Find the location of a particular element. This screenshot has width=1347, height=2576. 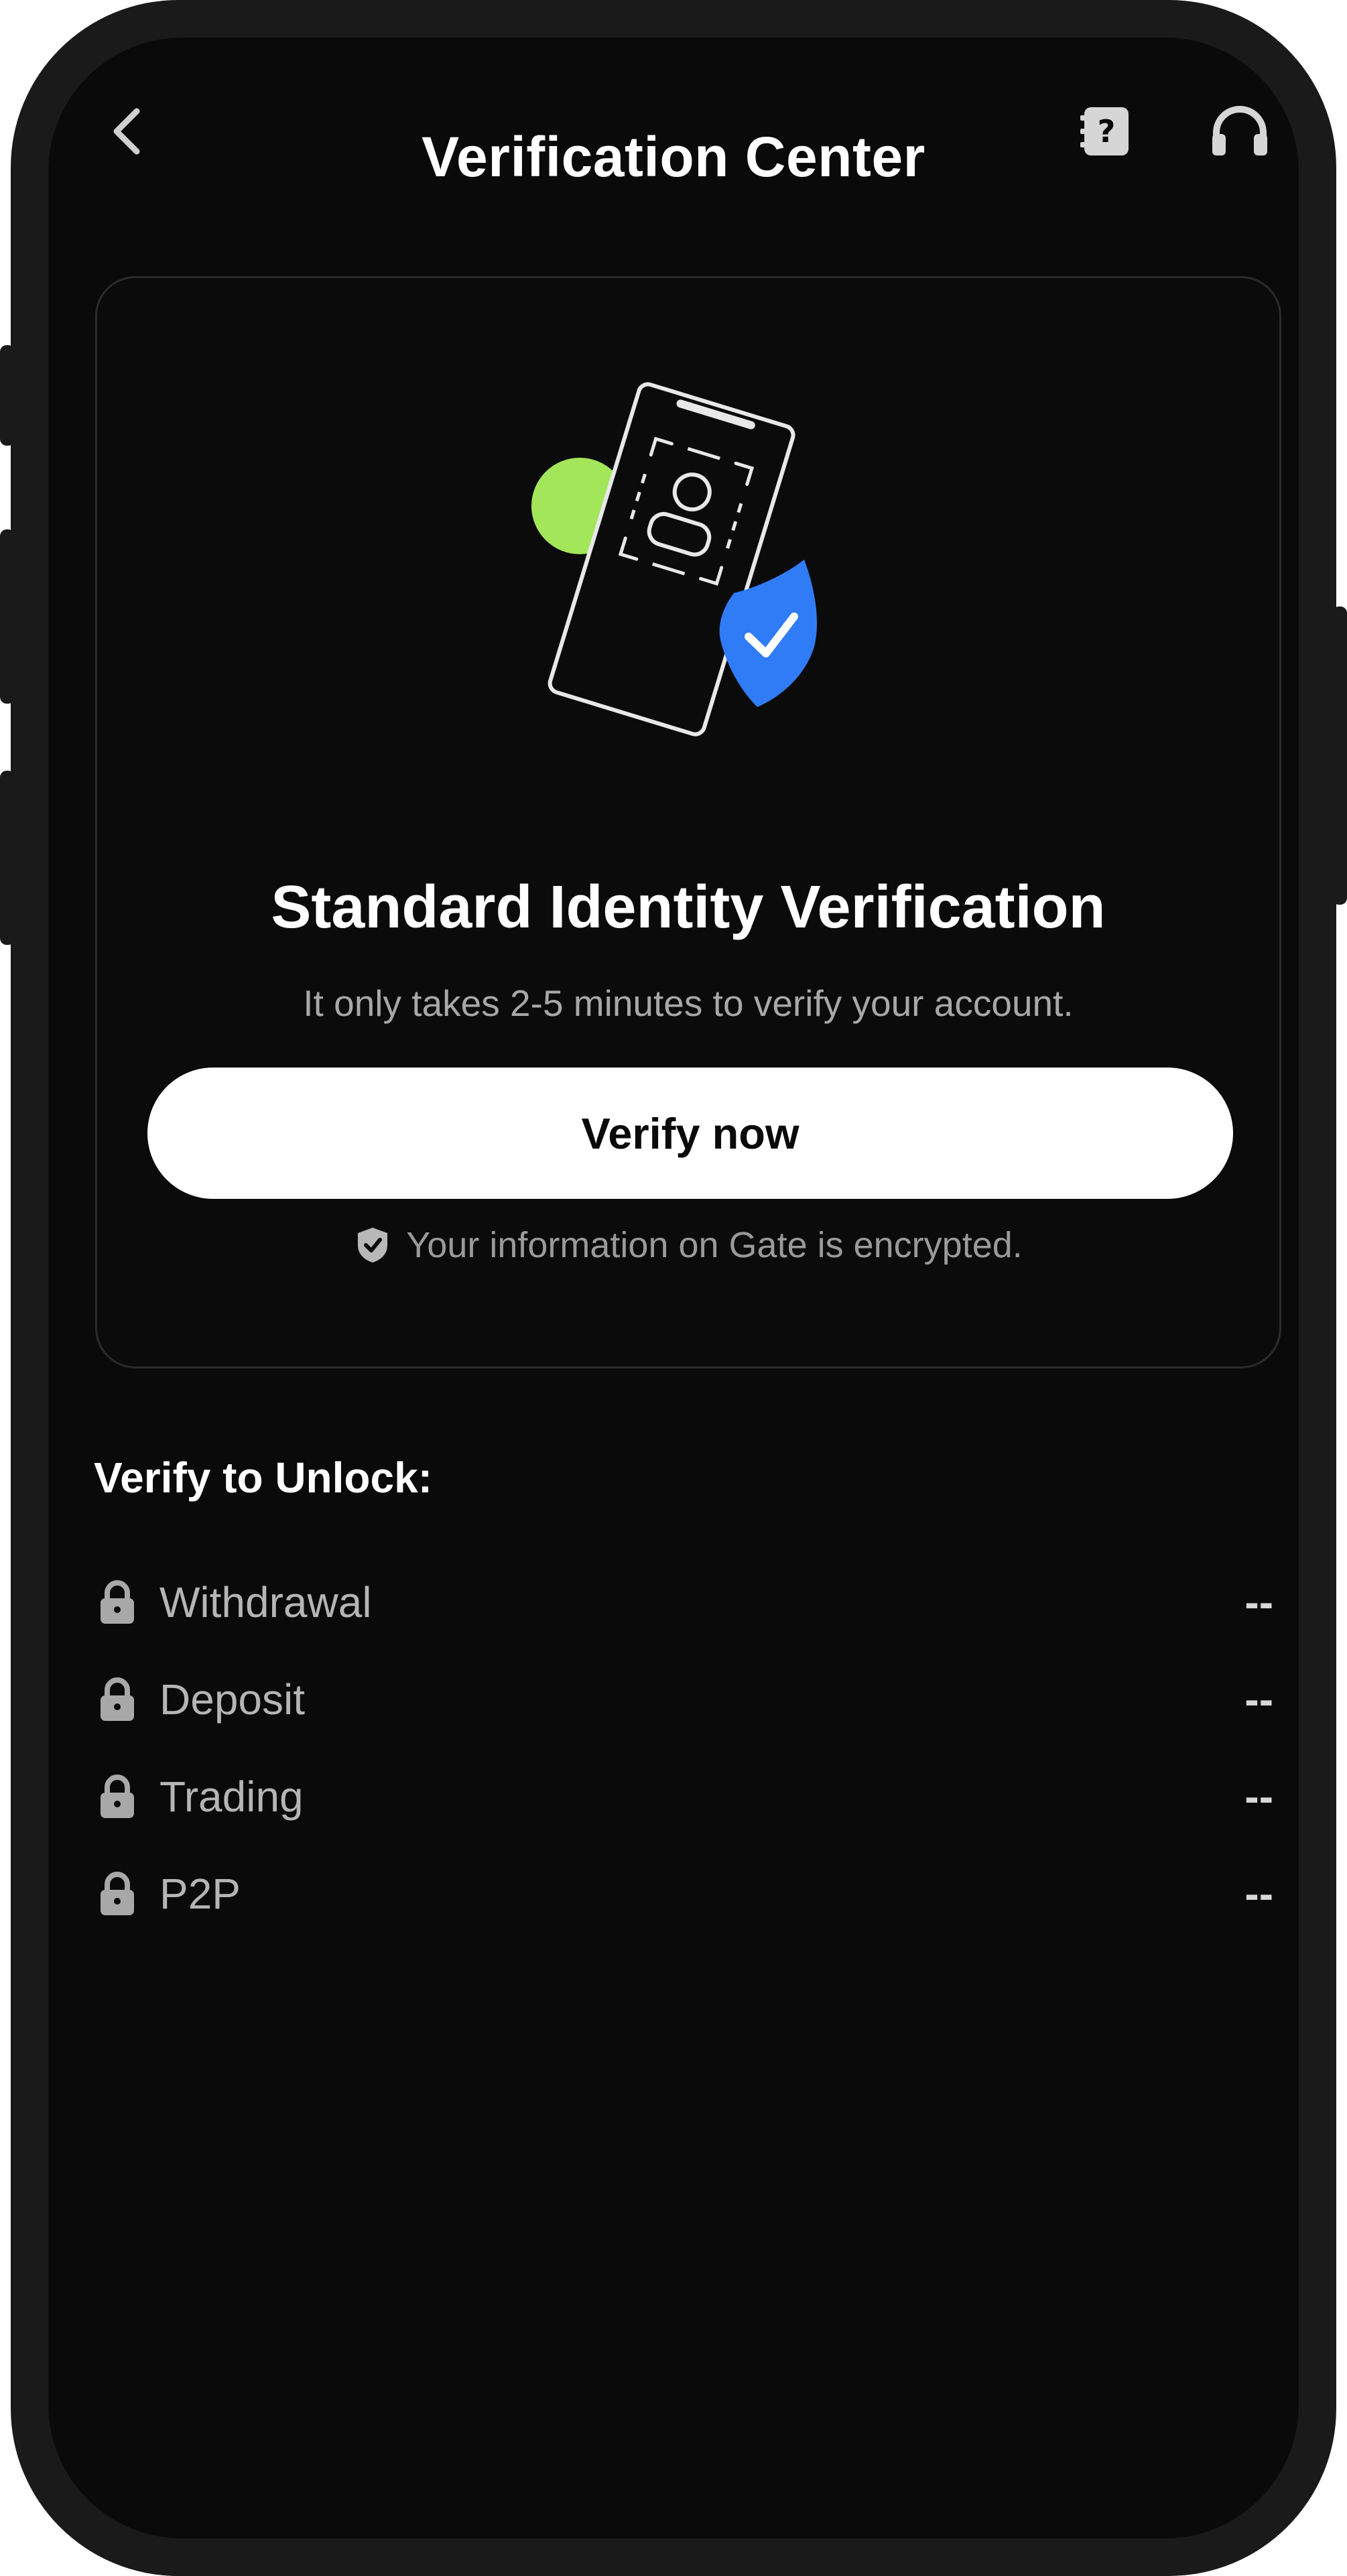

shield-check-icon is located at coordinates (373, 1245).